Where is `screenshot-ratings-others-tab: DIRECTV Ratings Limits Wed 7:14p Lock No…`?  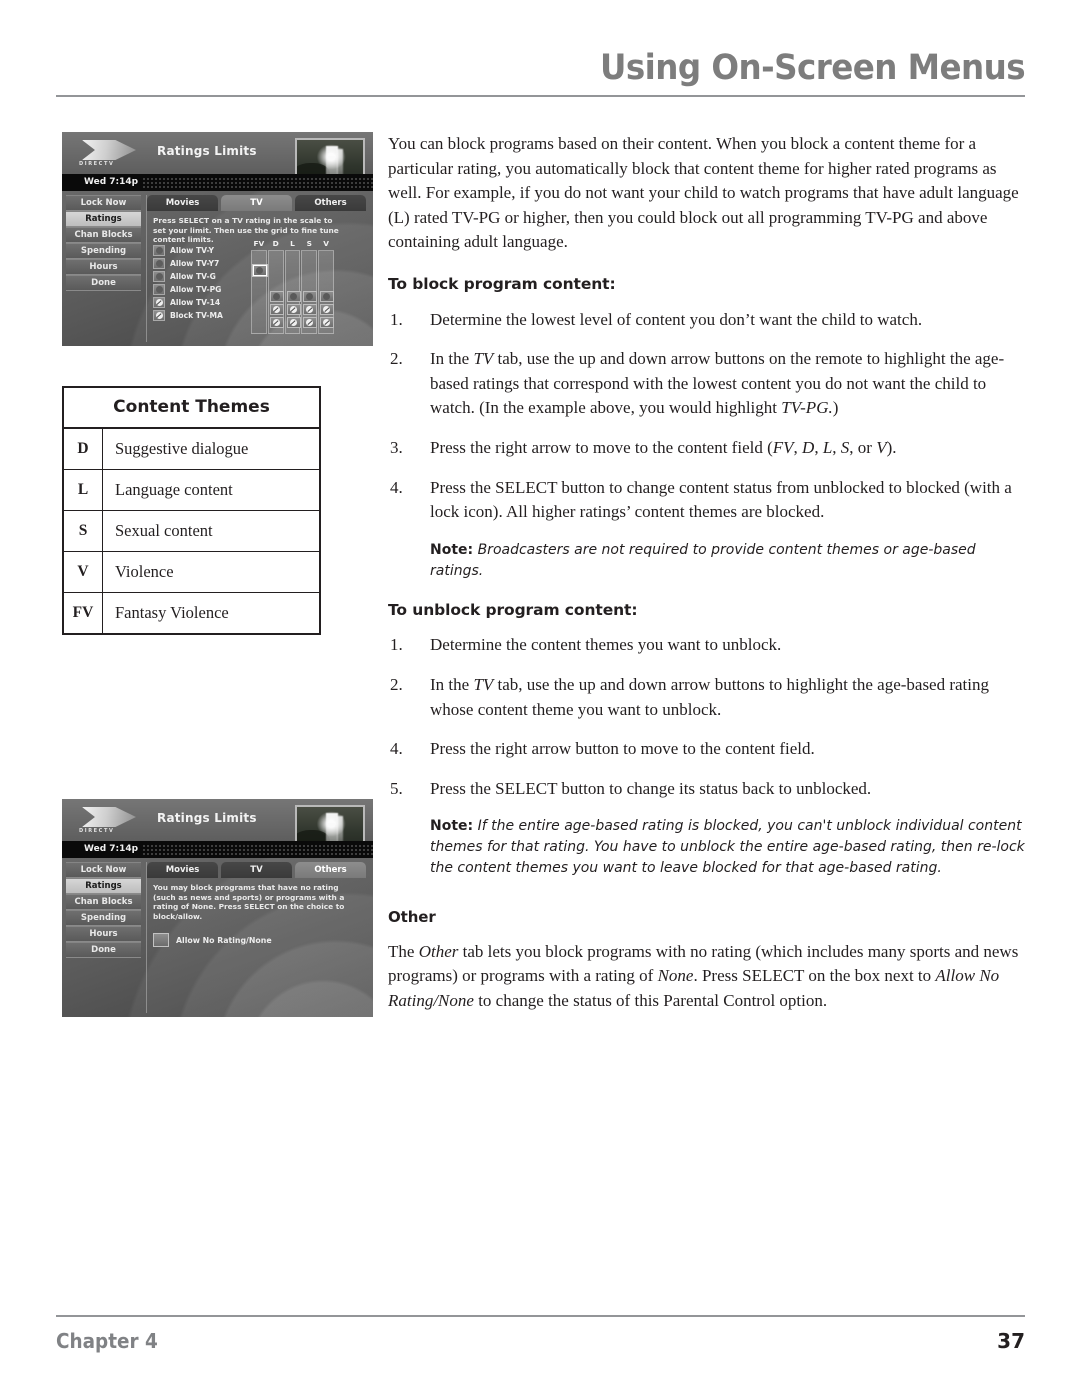
screenshot-ratings-others-tab: DIRECTV Ratings Limits Wed 7:14p Lock No… is located at coordinates (217, 908).